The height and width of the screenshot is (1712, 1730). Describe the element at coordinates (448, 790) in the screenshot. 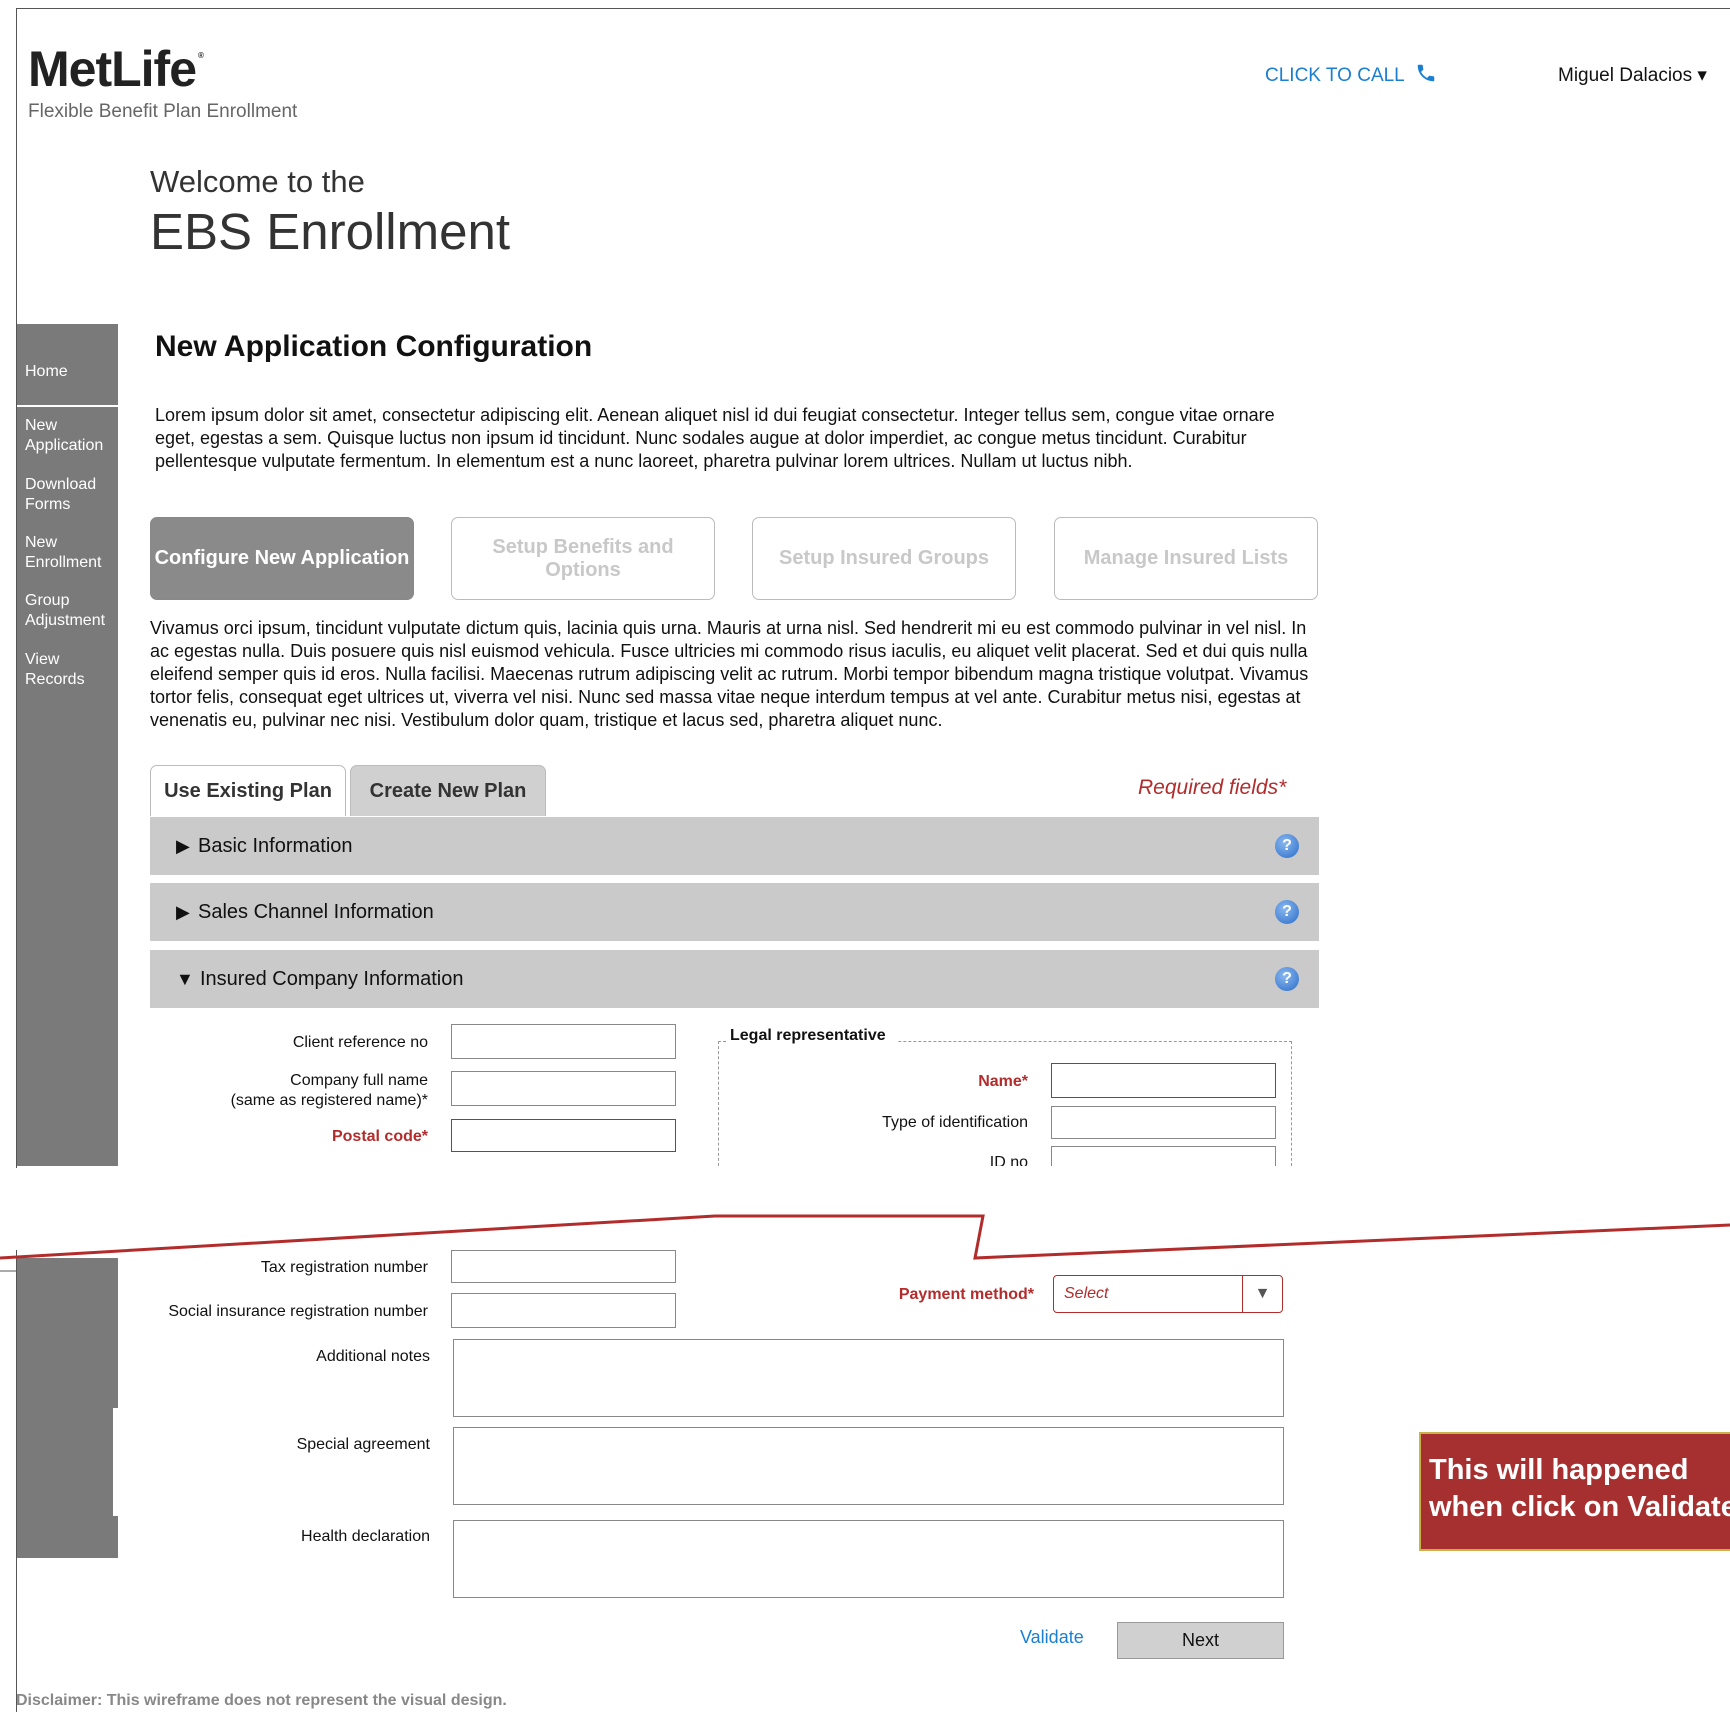

I see `tab-create-new-plan: Create New Plan` at that location.